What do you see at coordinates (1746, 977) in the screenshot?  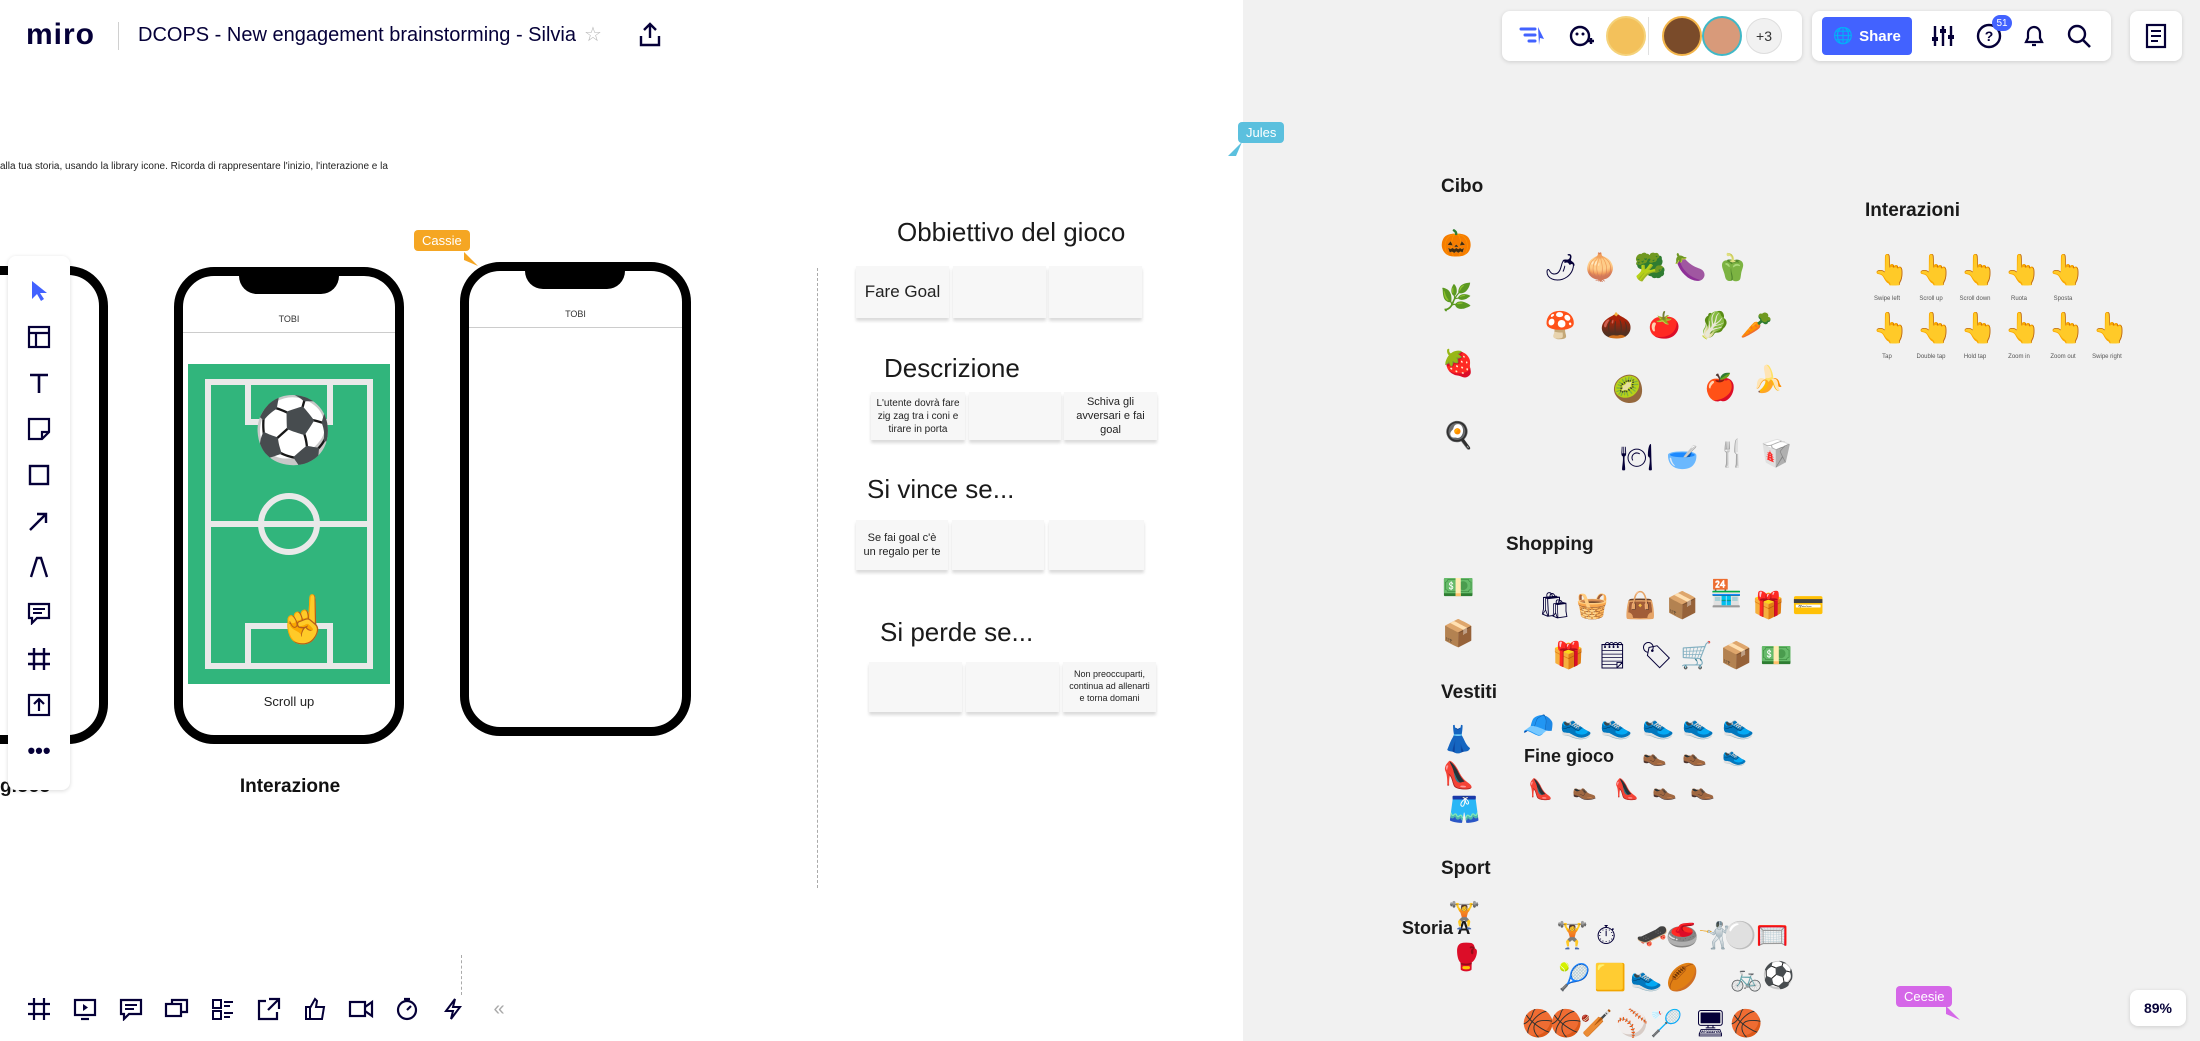 I see `bicycle-icon: 🚲` at bounding box center [1746, 977].